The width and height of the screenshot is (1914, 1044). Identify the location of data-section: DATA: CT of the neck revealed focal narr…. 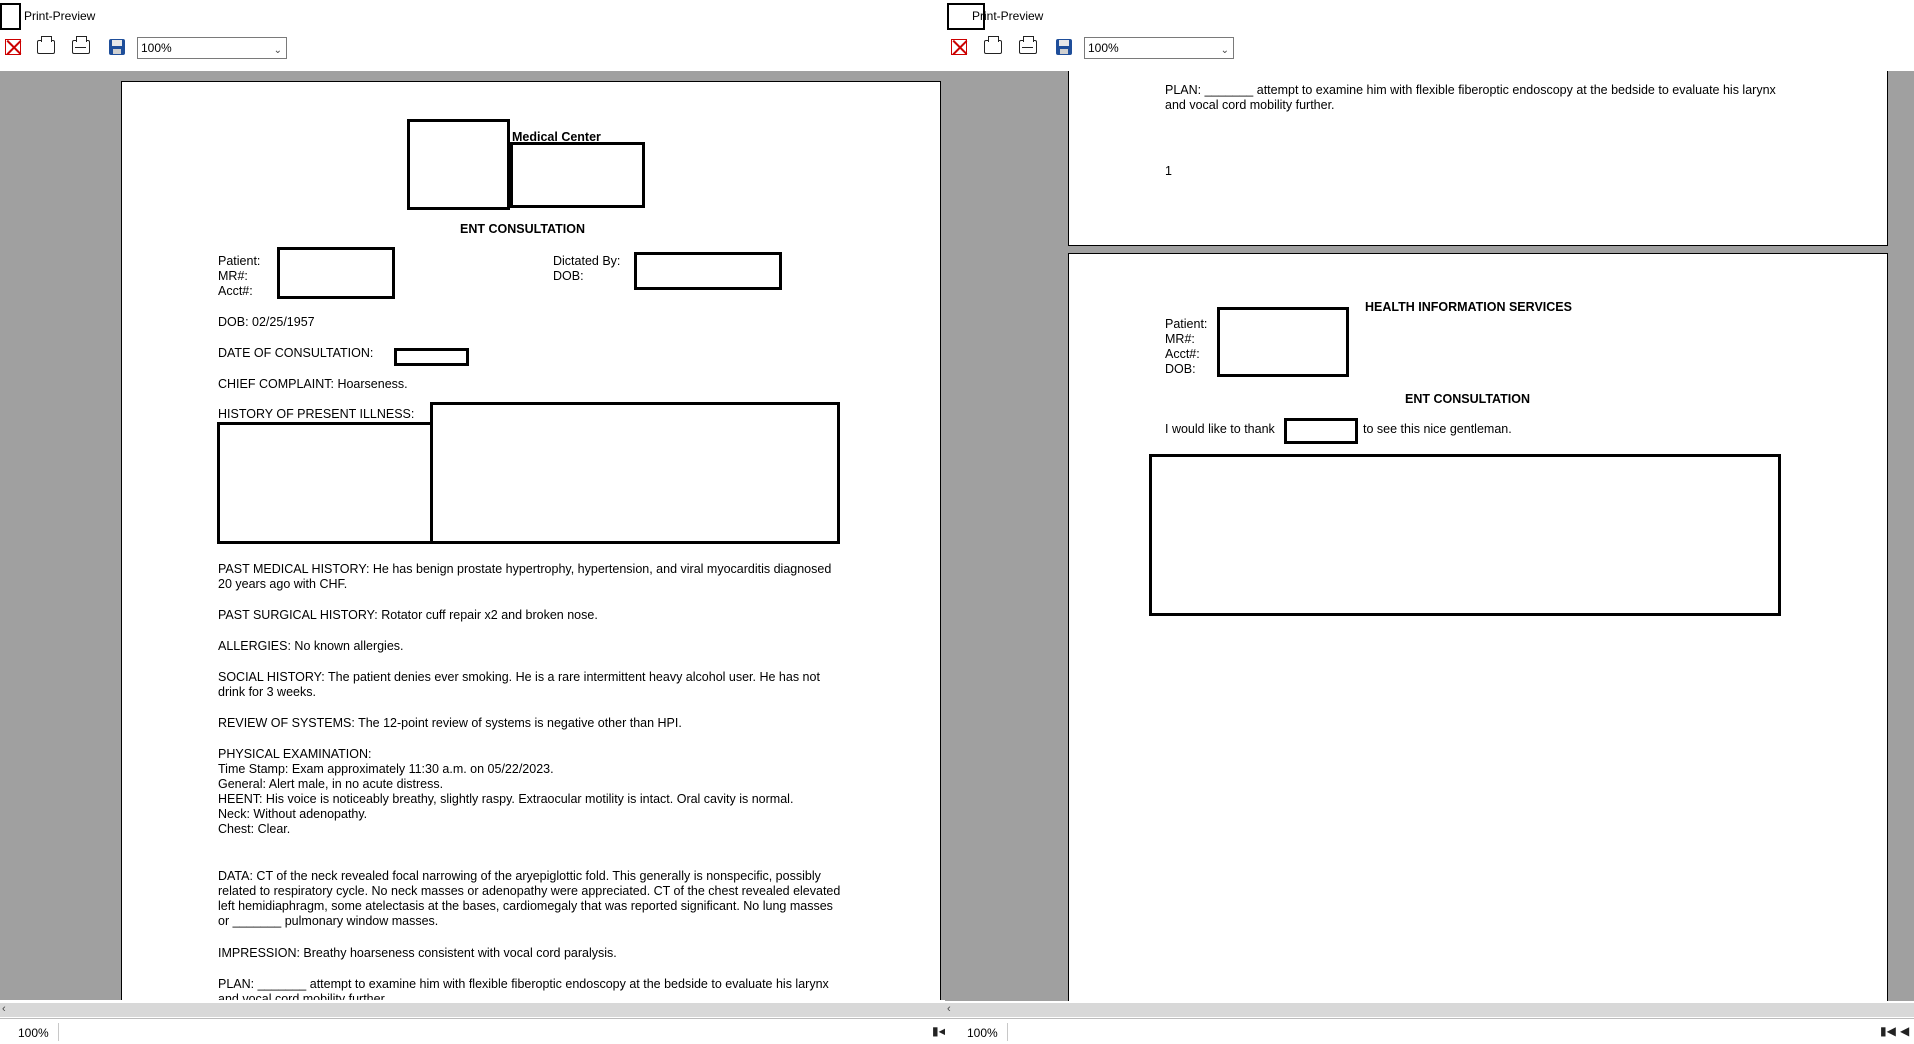
(529, 898).